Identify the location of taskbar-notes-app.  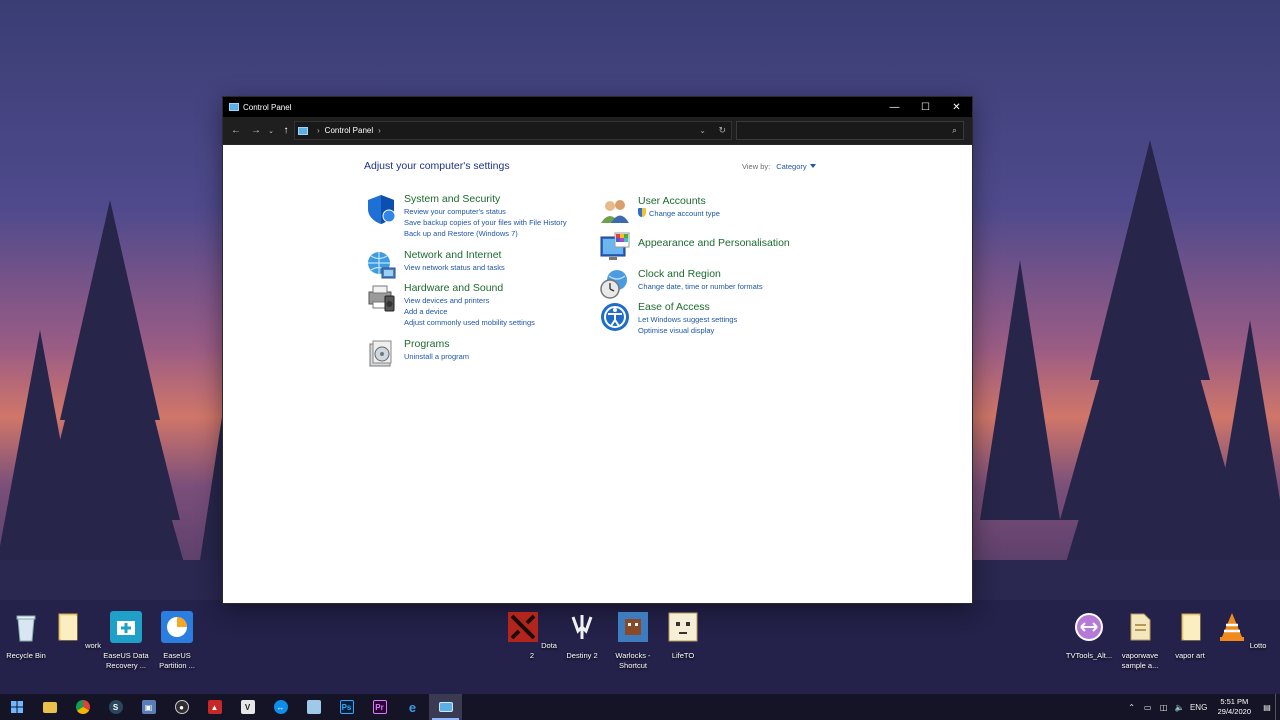
(313, 707).